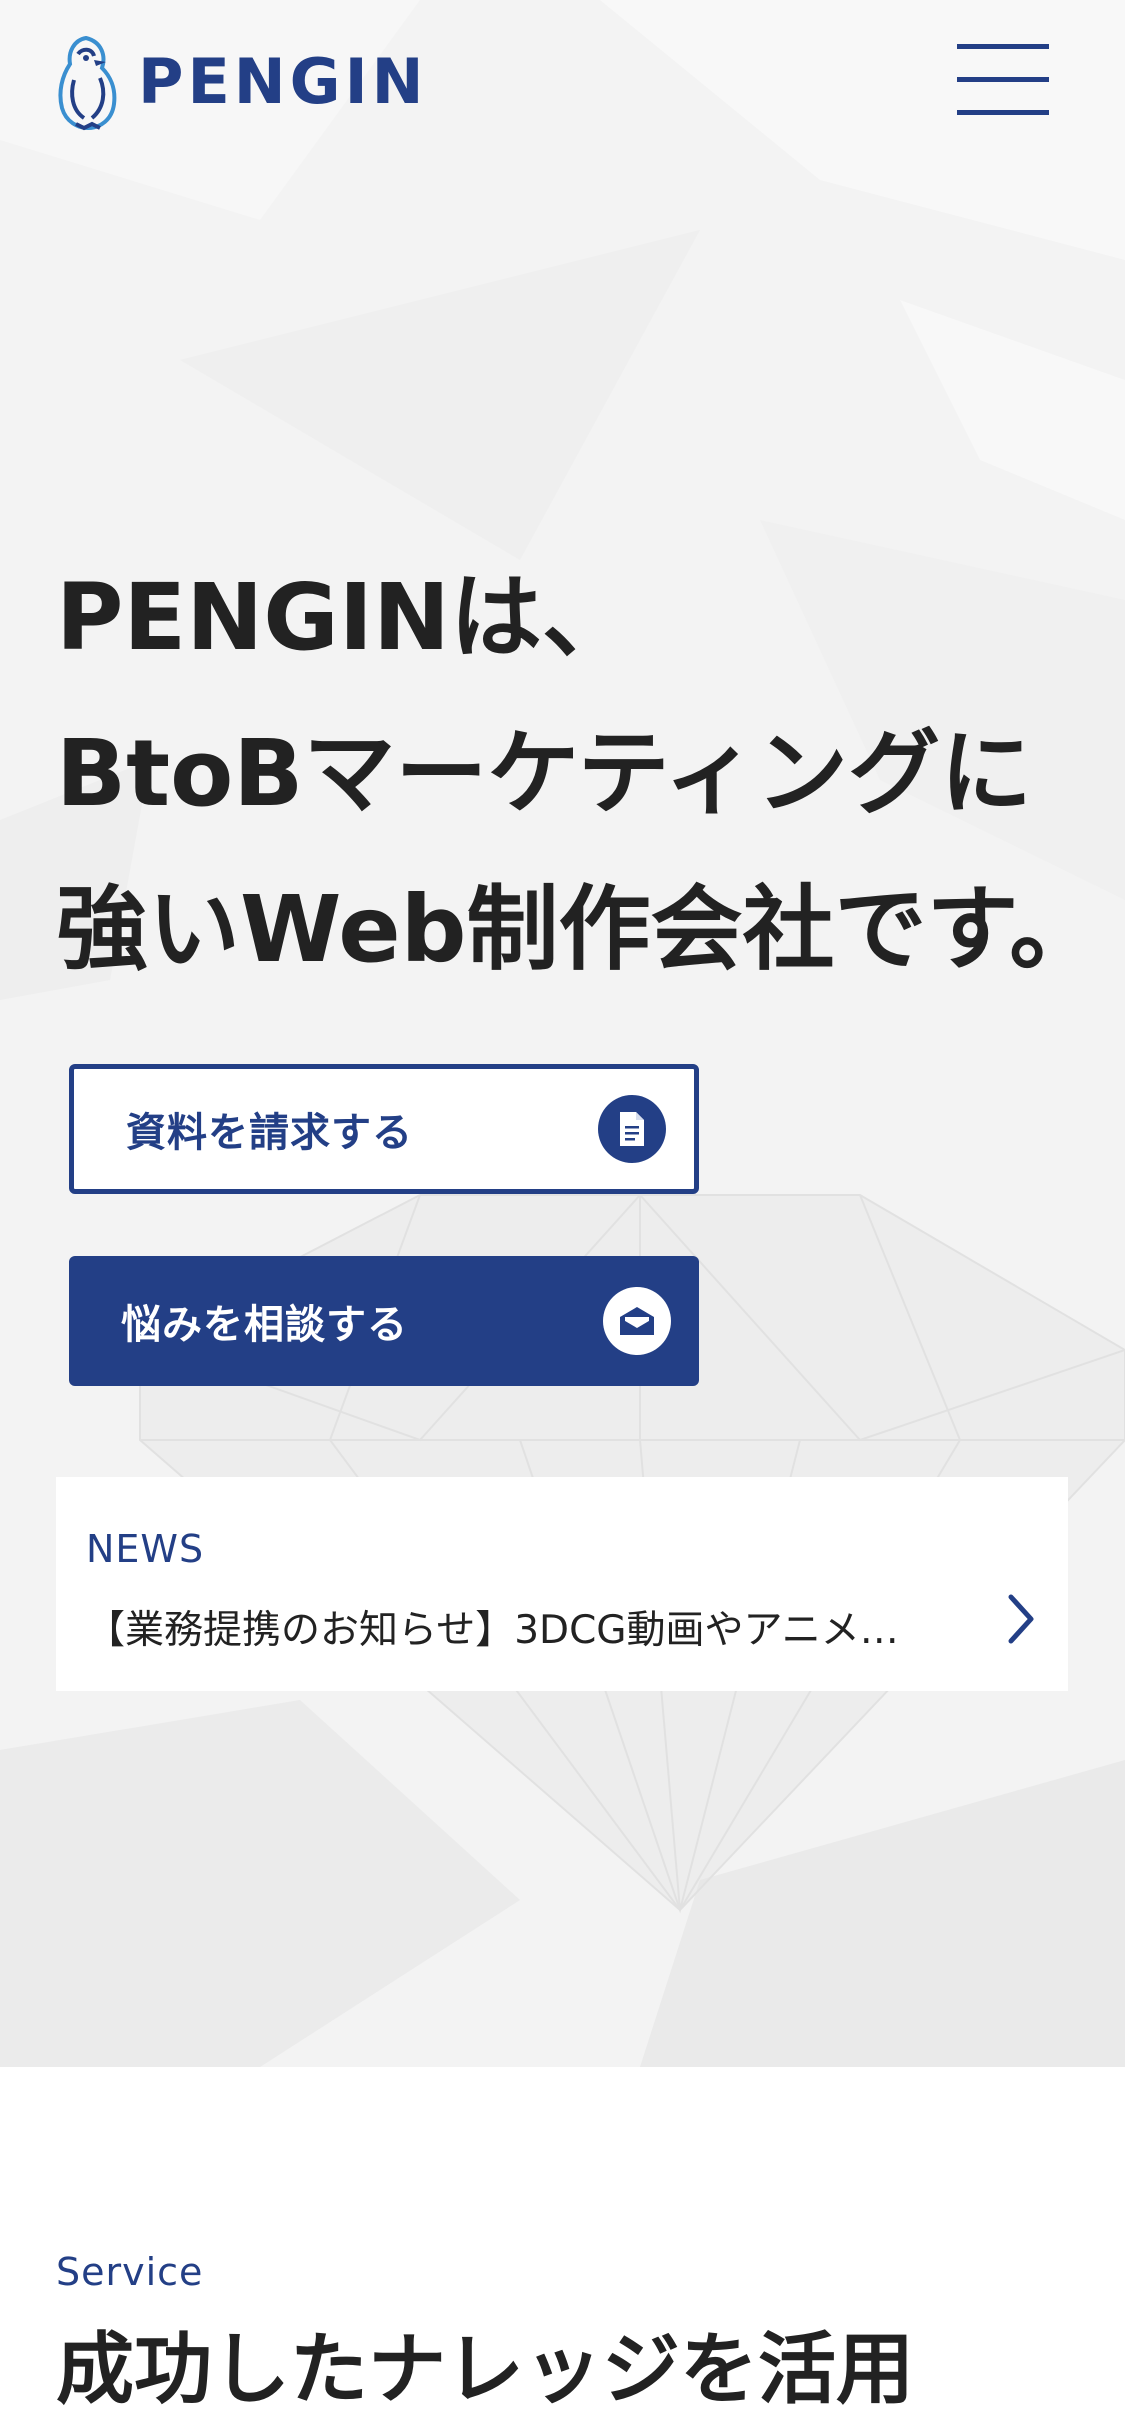 The height and width of the screenshot is (2436, 1125). I want to click on news-label: NEWS, so click(145, 1549).